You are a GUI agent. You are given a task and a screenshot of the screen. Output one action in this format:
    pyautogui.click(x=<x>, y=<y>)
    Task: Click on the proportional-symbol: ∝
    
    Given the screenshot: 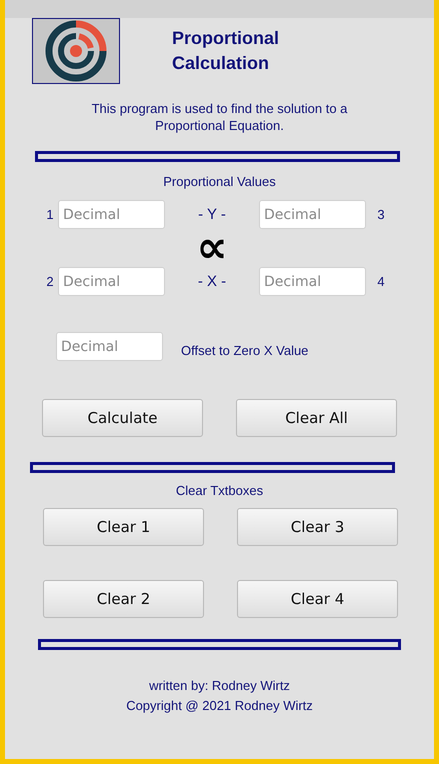 What is the action you would take?
    pyautogui.click(x=212, y=248)
    